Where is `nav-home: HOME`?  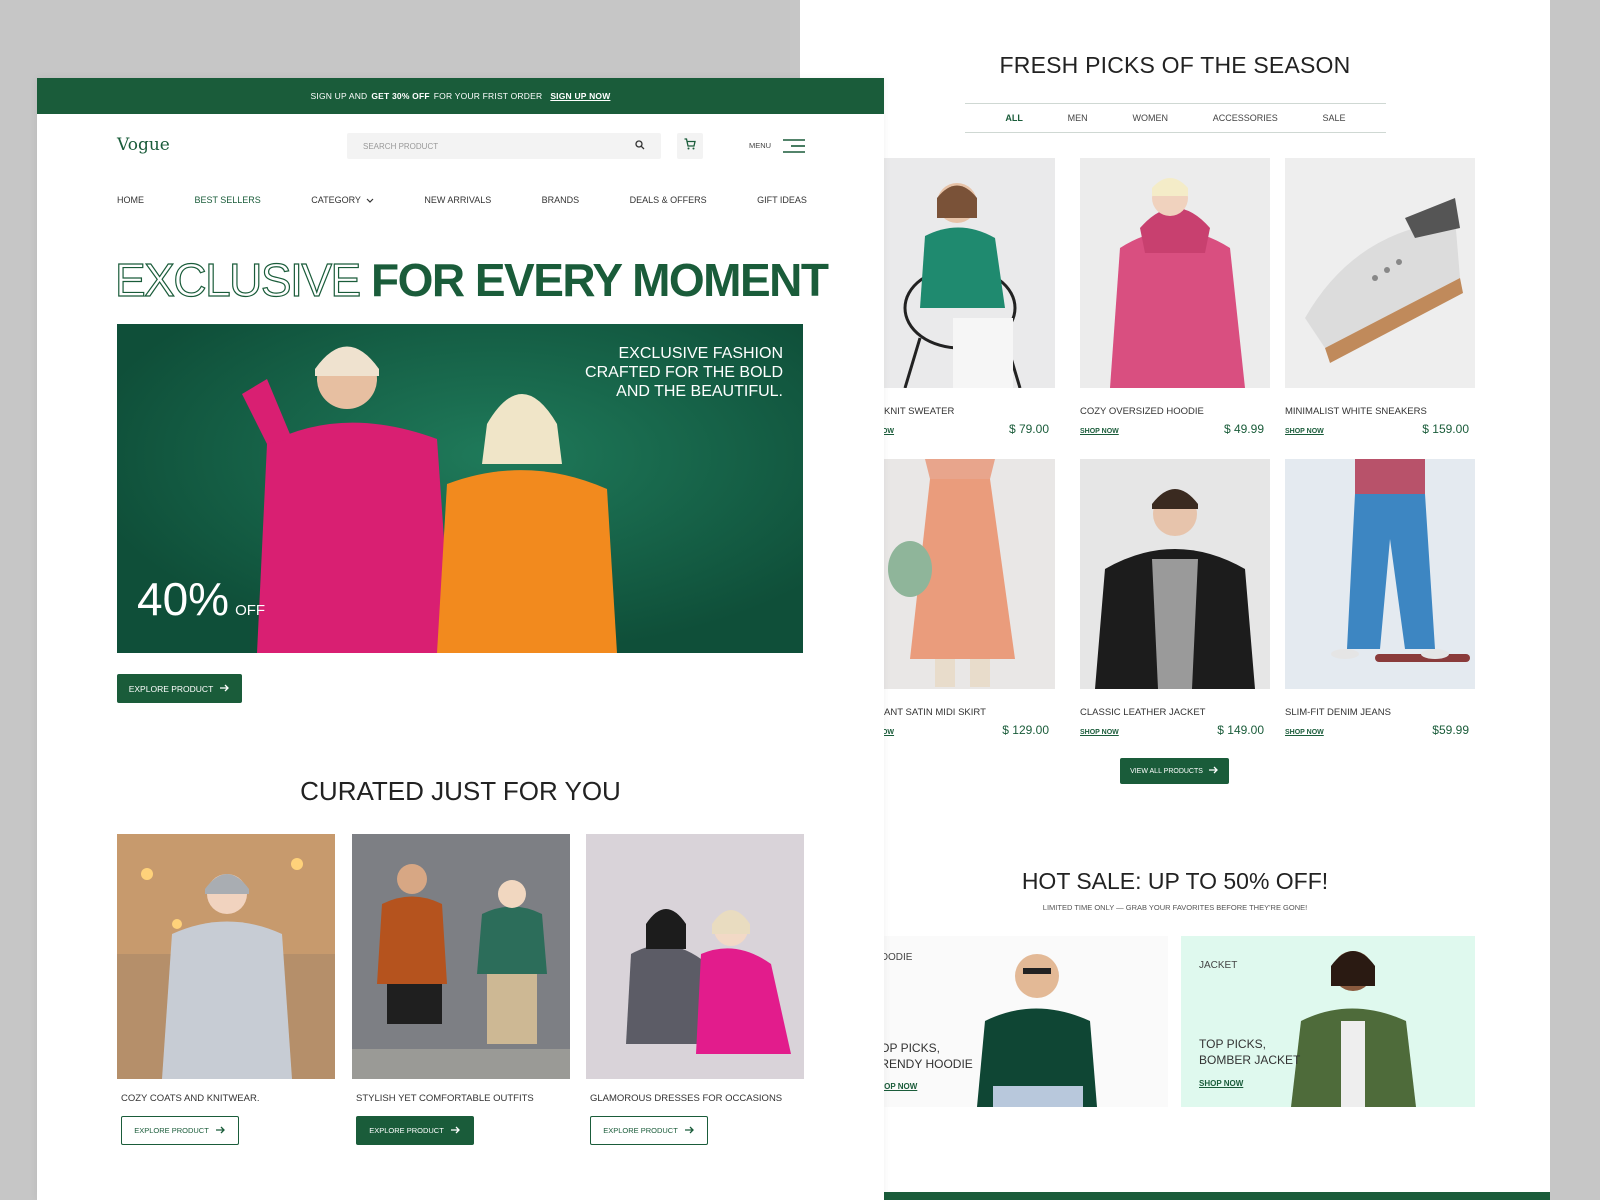
nav-home: HOME is located at coordinates (130, 200).